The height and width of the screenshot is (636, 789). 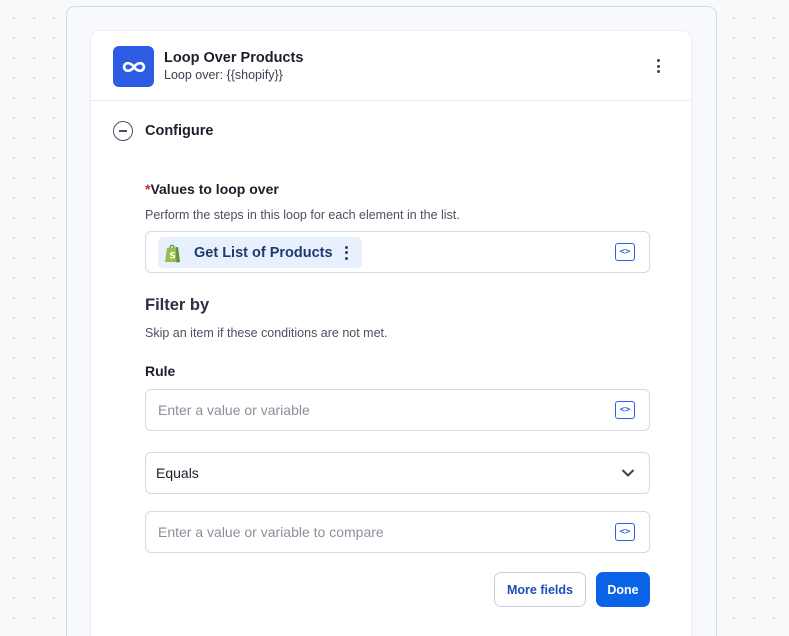 I want to click on operator-value: Equals, so click(x=177, y=473).